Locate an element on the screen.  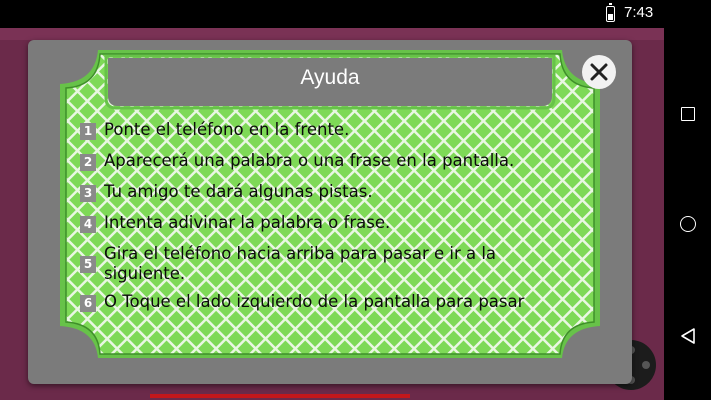
step-number: 4 is located at coordinates (88, 224).